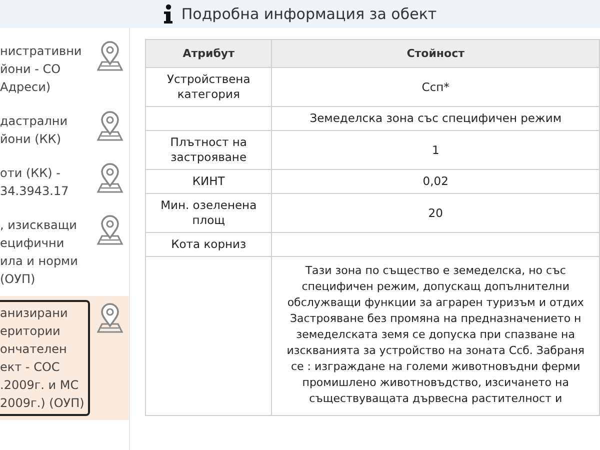 This screenshot has width=600, height=450. What do you see at coordinates (435, 213) in the screenshot?
I see `attribute-value: 20` at bounding box center [435, 213].